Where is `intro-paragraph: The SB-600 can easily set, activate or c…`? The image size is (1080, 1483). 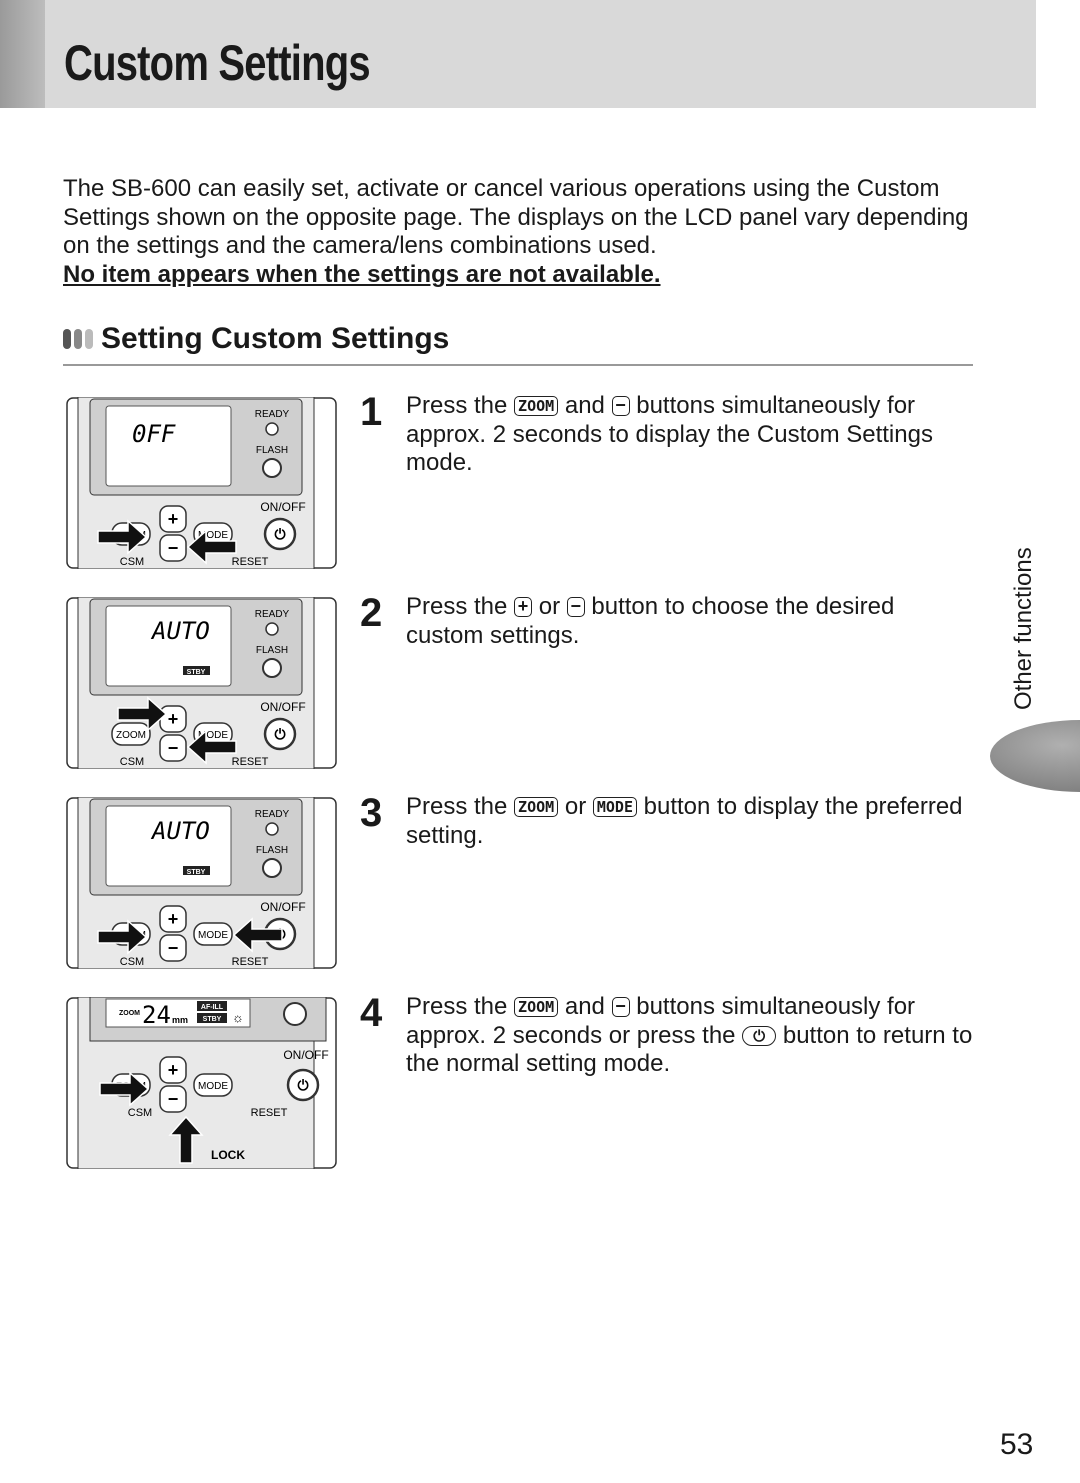 intro-paragraph: The SB-600 can easily set, activate or c… is located at coordinates (523, 232).